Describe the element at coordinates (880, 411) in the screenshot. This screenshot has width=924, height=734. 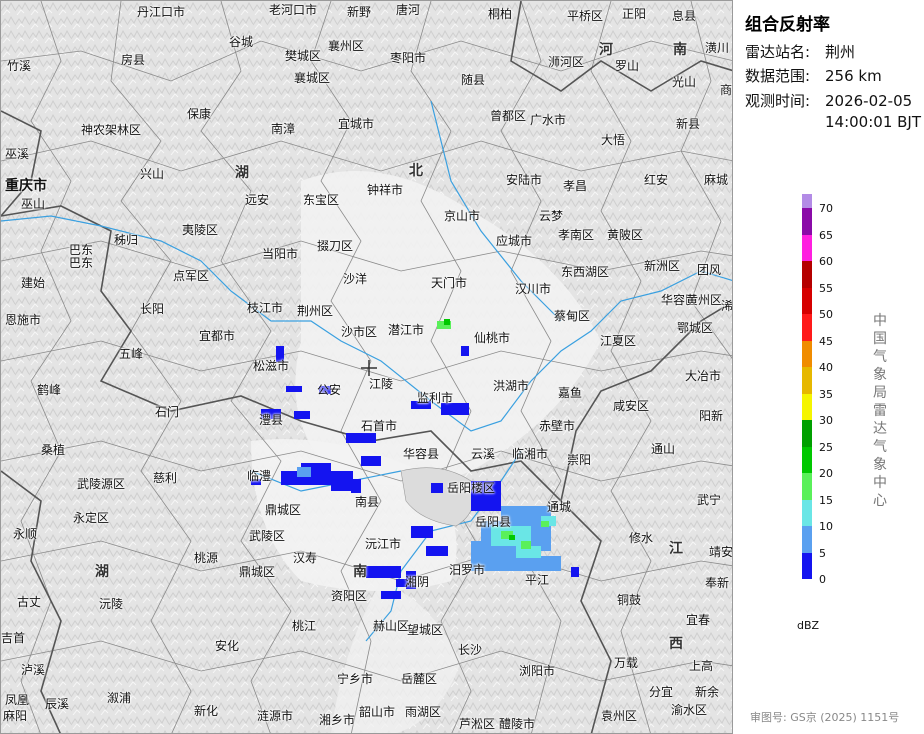
I see `org-vertical-text: 中国气象局雷达气象中心` at that location.